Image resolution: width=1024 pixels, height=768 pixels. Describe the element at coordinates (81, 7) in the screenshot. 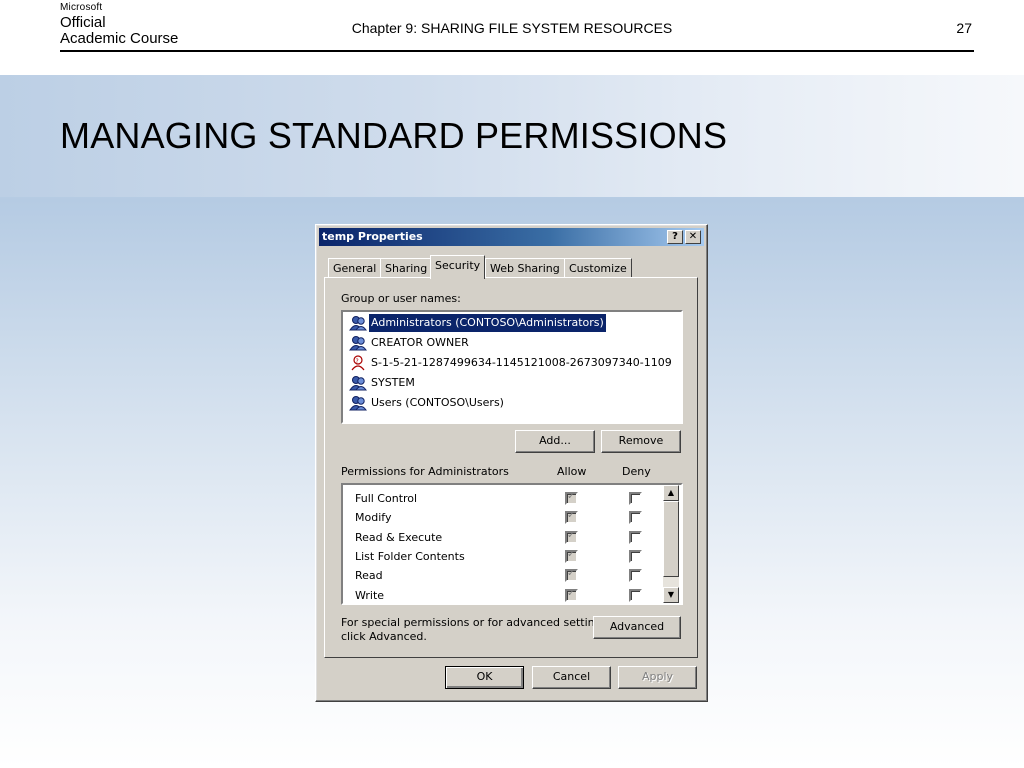

I see `logo-microsoft: Microsoft` at that location.